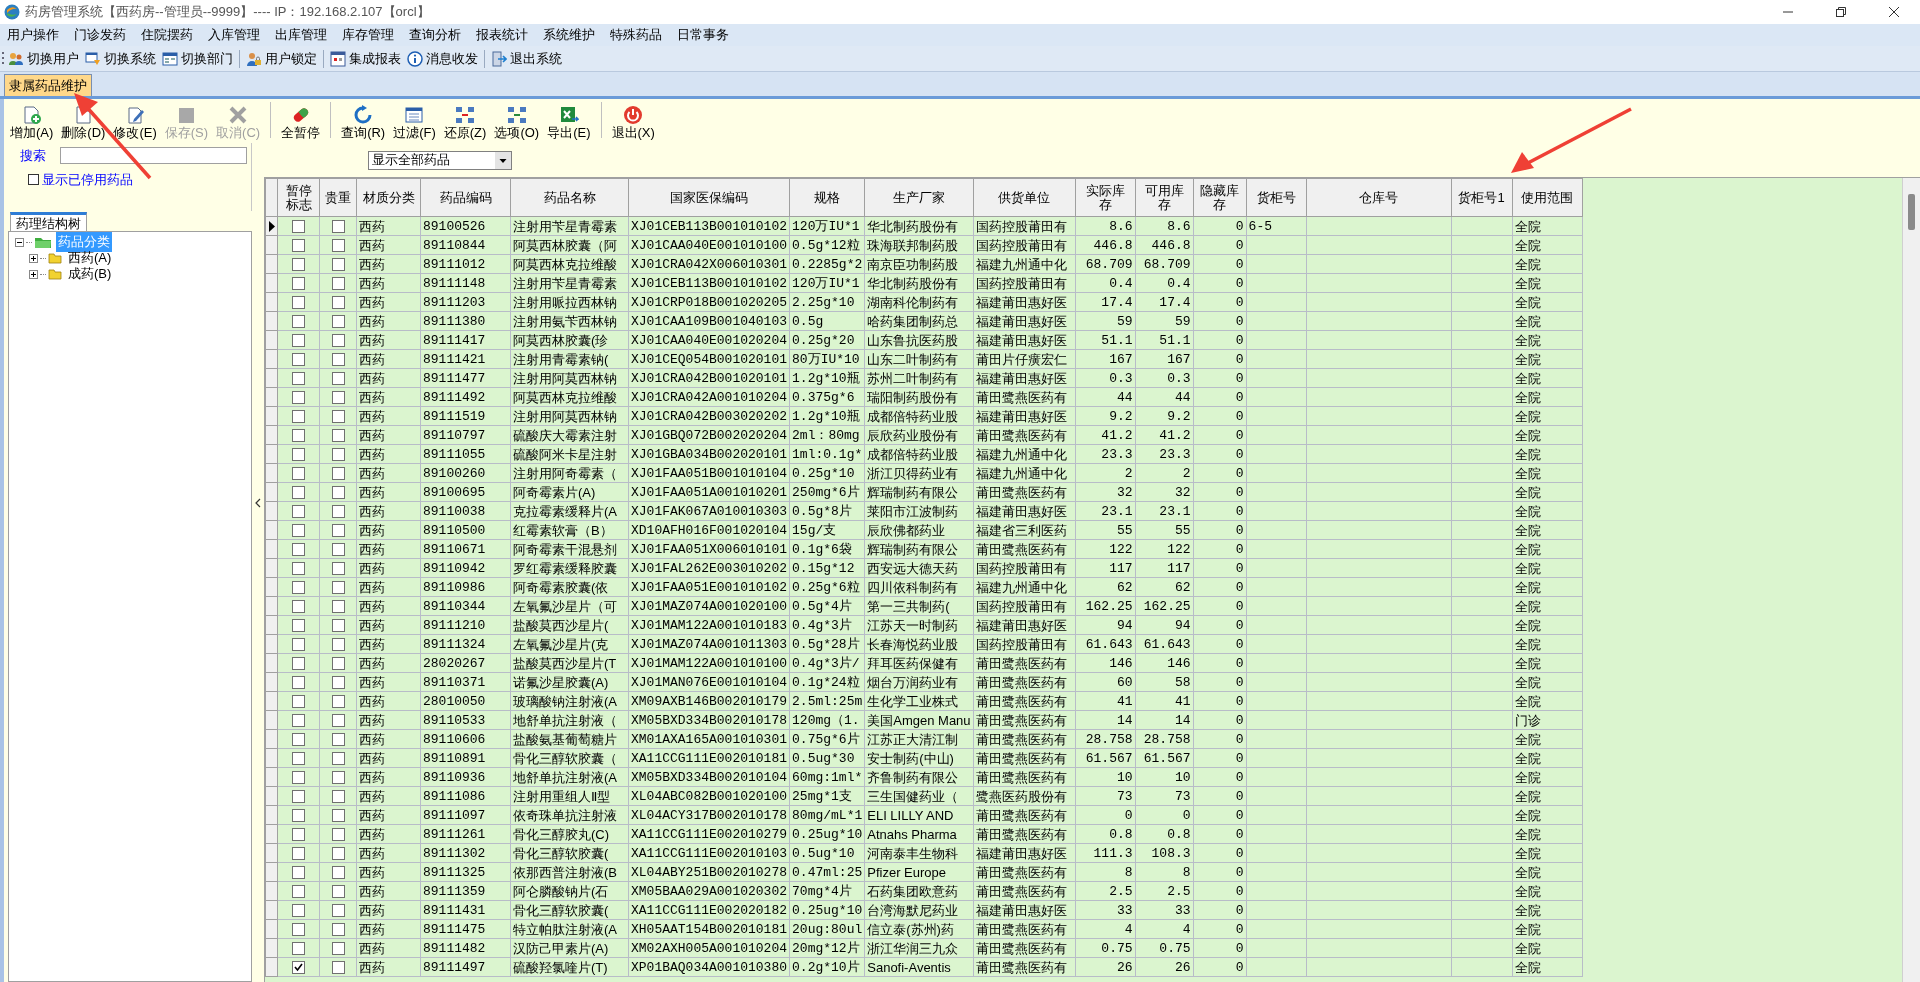 The image size is (1920, 982). Describe the element at coordinates (1482, 197) in the screenshot. I see `column-header: 货柜号1` at that location.